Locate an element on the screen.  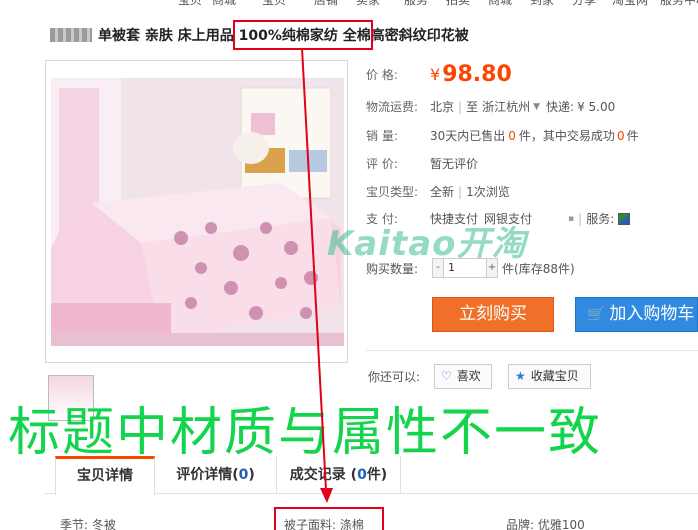
quantity-unit: 件 is located at coordinates (508, 268).